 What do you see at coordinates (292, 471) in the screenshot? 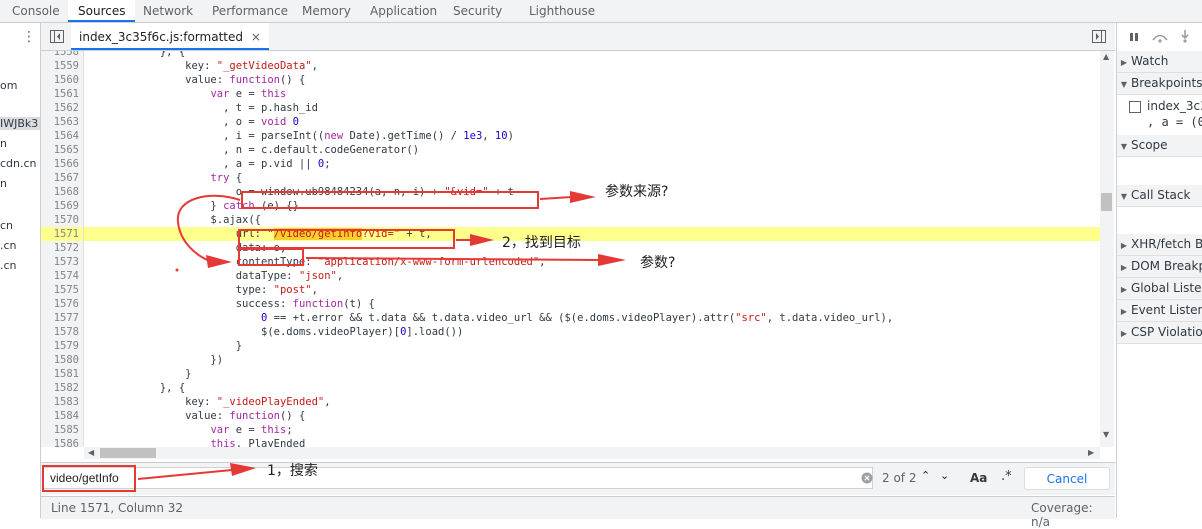
I see `annotation-search: 1，搜索` at bounding box center [292, 471].